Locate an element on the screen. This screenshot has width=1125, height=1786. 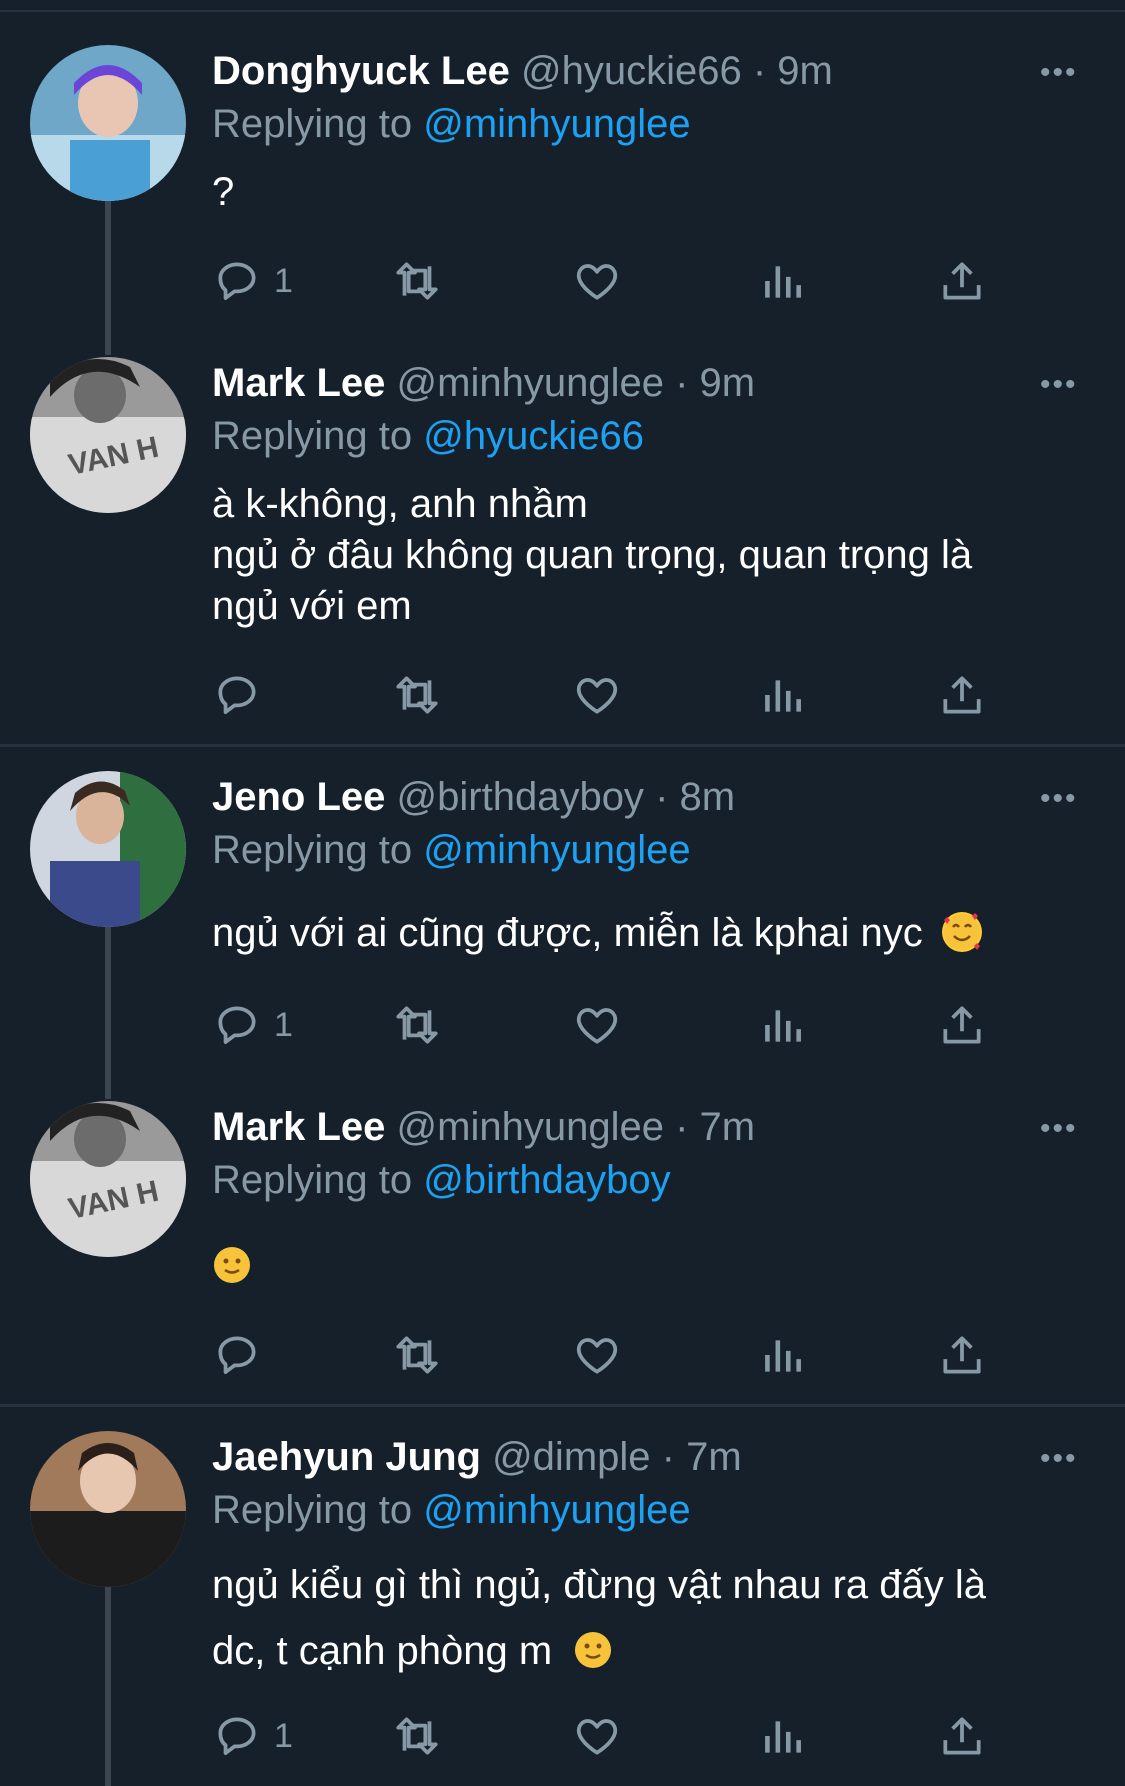
replying-to: Replying to @birthdayboy is located at coordinates (441, 1180).